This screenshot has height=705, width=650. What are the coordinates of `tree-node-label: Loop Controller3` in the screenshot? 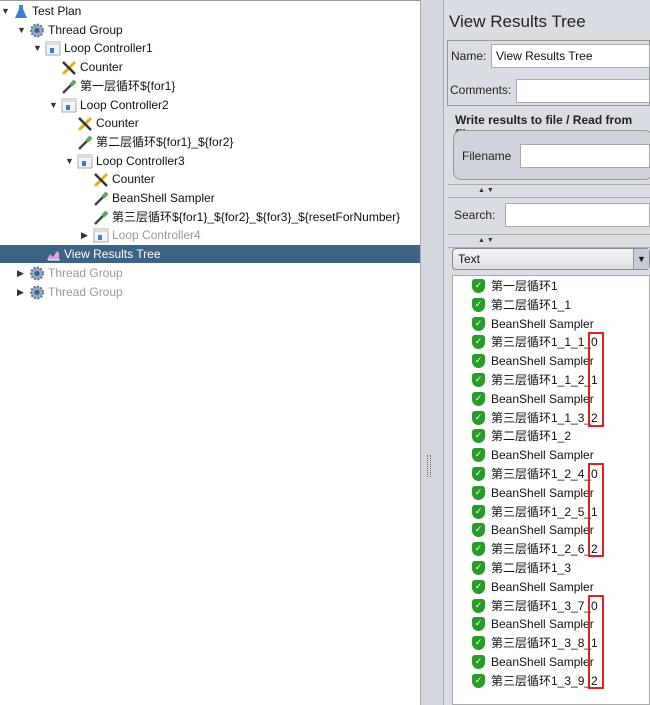 It's located at (140, 160).